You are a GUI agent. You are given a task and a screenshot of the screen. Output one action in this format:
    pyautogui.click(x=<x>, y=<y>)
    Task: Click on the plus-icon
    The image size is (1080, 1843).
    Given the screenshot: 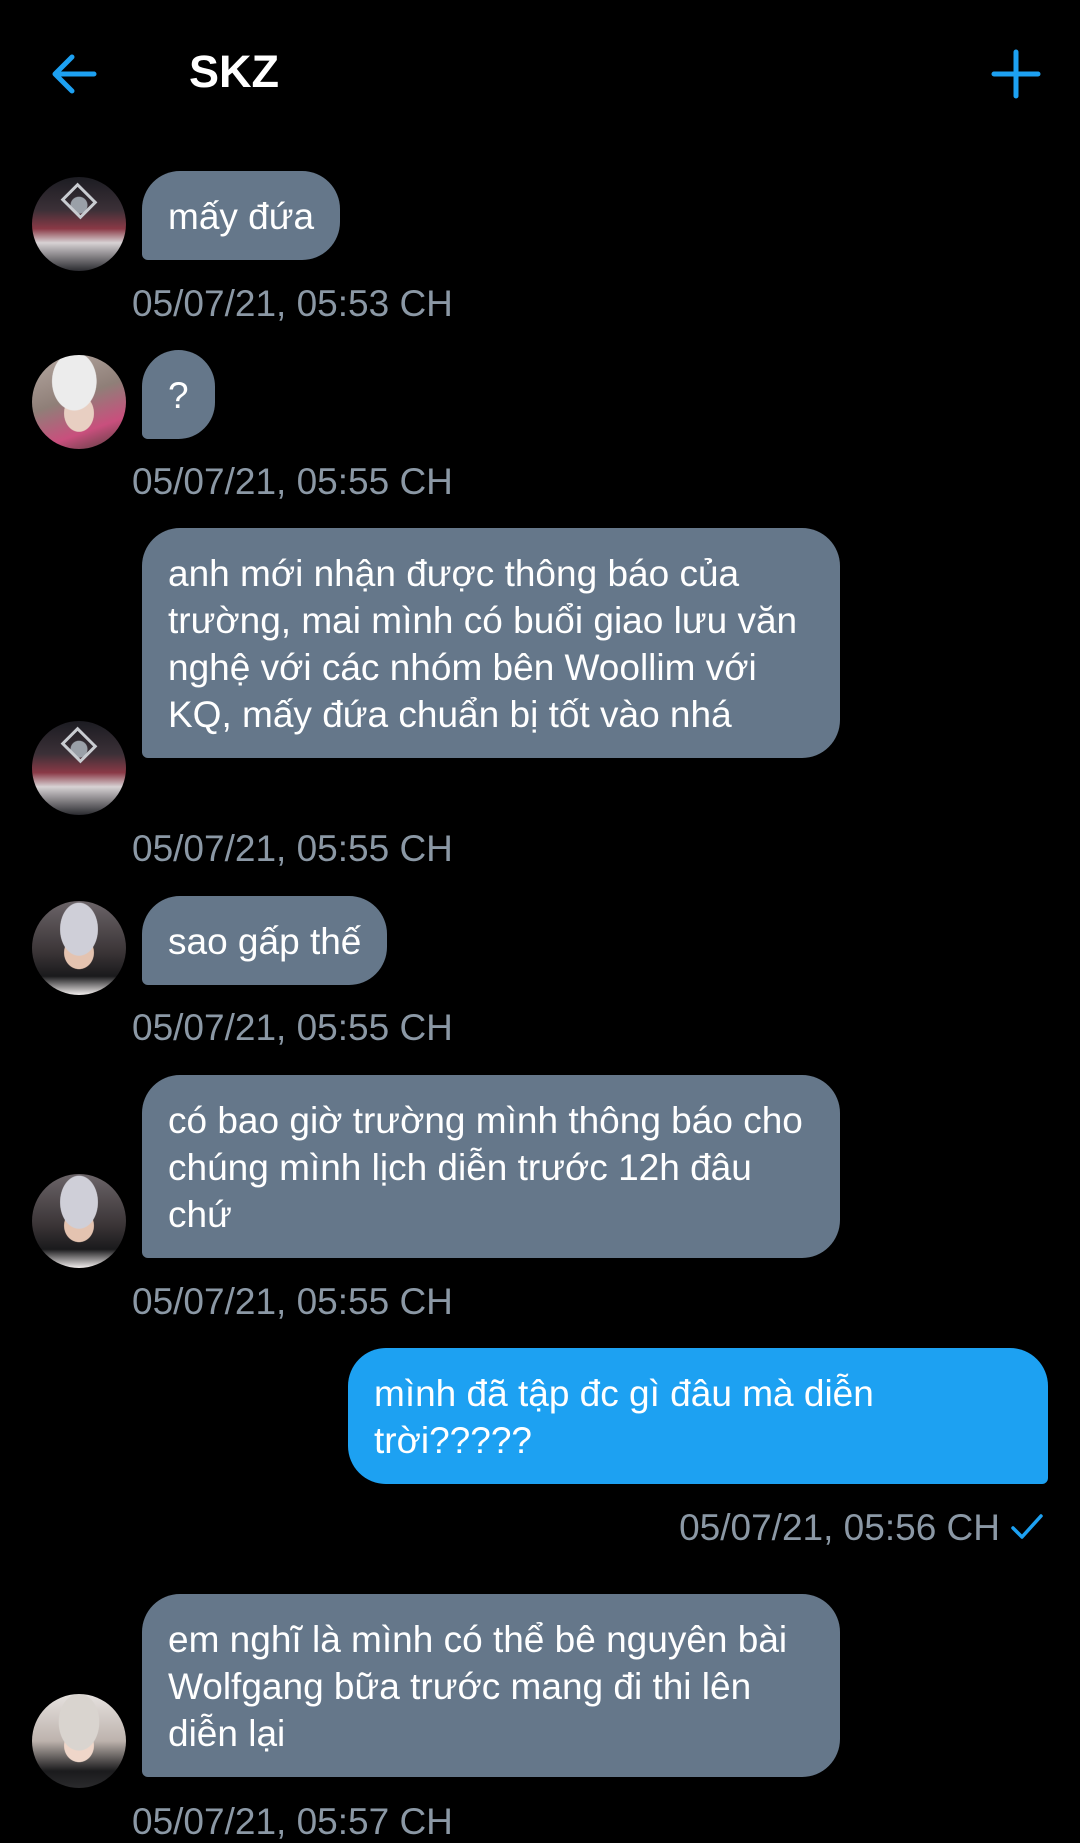 What is the action you would take?
    pyautogui.click(x=1016, y=74)
    